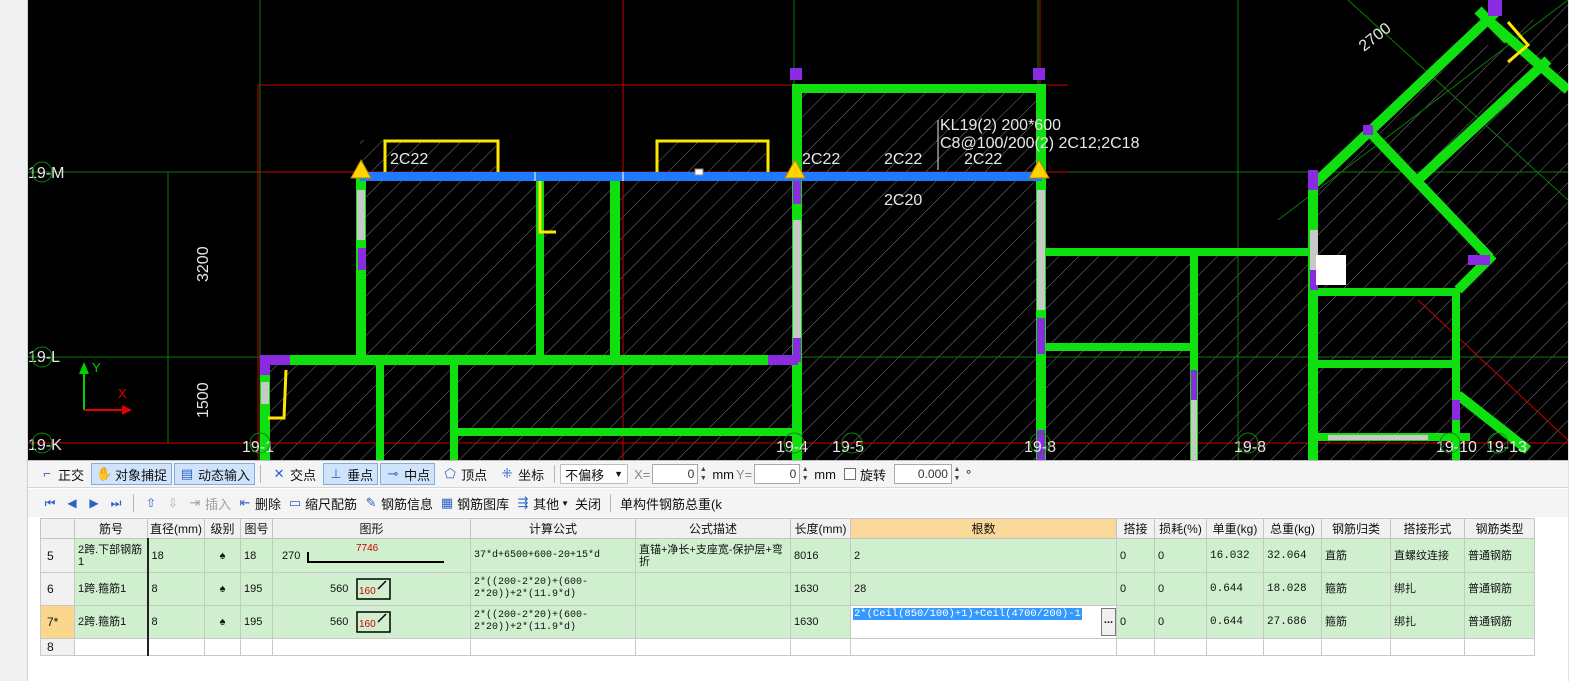 The height and width of the screenshot is (681, 1586). Describe the element at coordinates (1356, 528) in the screenshot. I see `col-header-category: 钢筋归类` at that location.